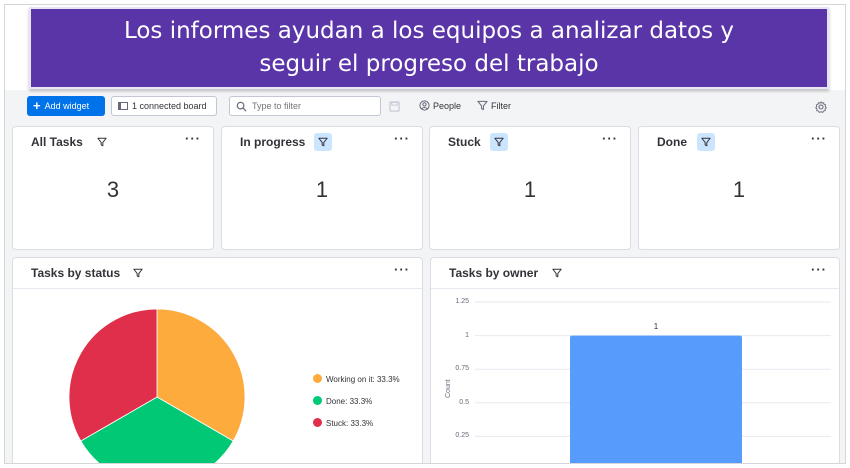 The width and height of the screenshot is (850, 468). What do you see at coordinates (429, 64) in the screenshot?
I see `caption-line-2: seguir el progreso del trabajo` at bounding box center [429, 64].